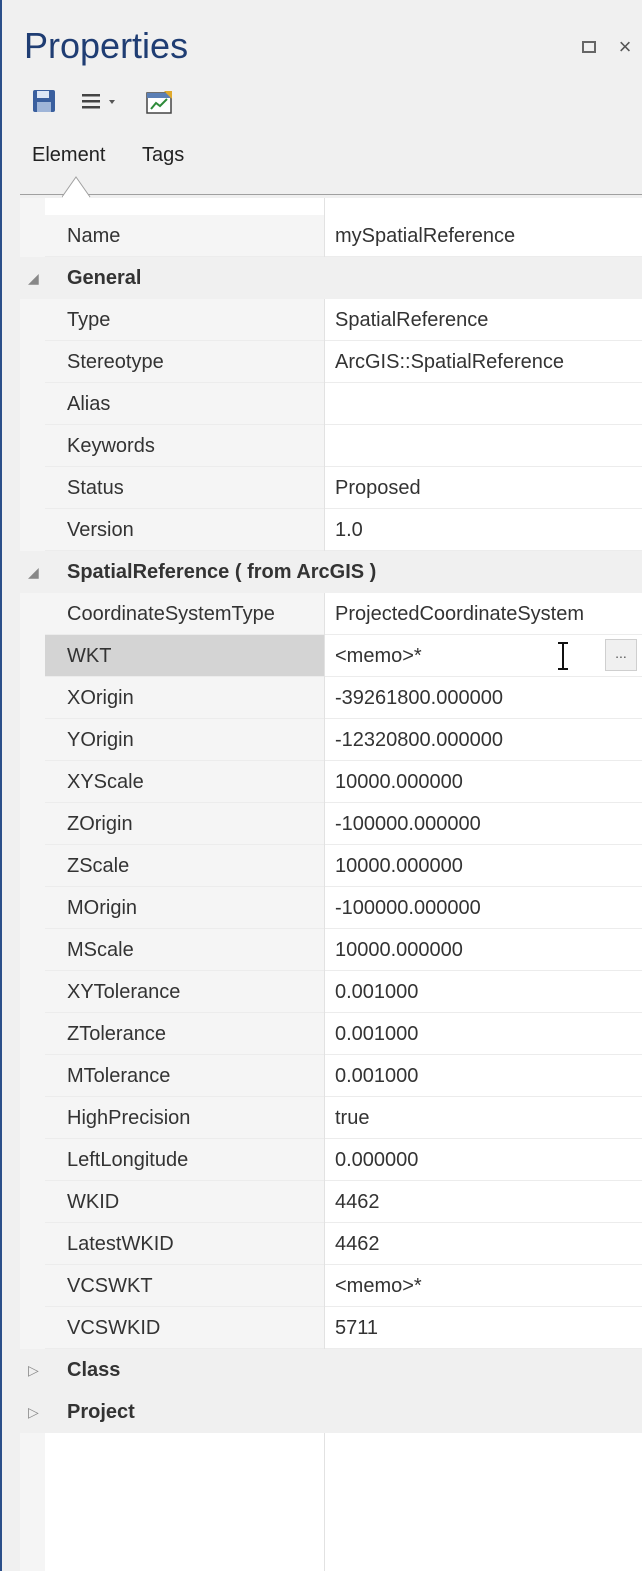 This screenshot has width=642, height=1571. I want to click on property-label: MTolerance, so click(119, 1076).